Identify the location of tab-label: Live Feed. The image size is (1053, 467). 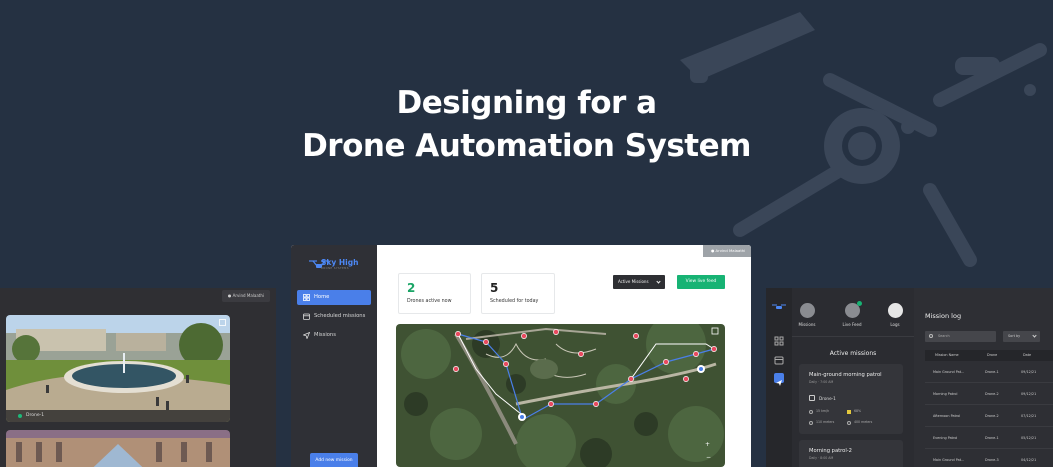
(852, 324).